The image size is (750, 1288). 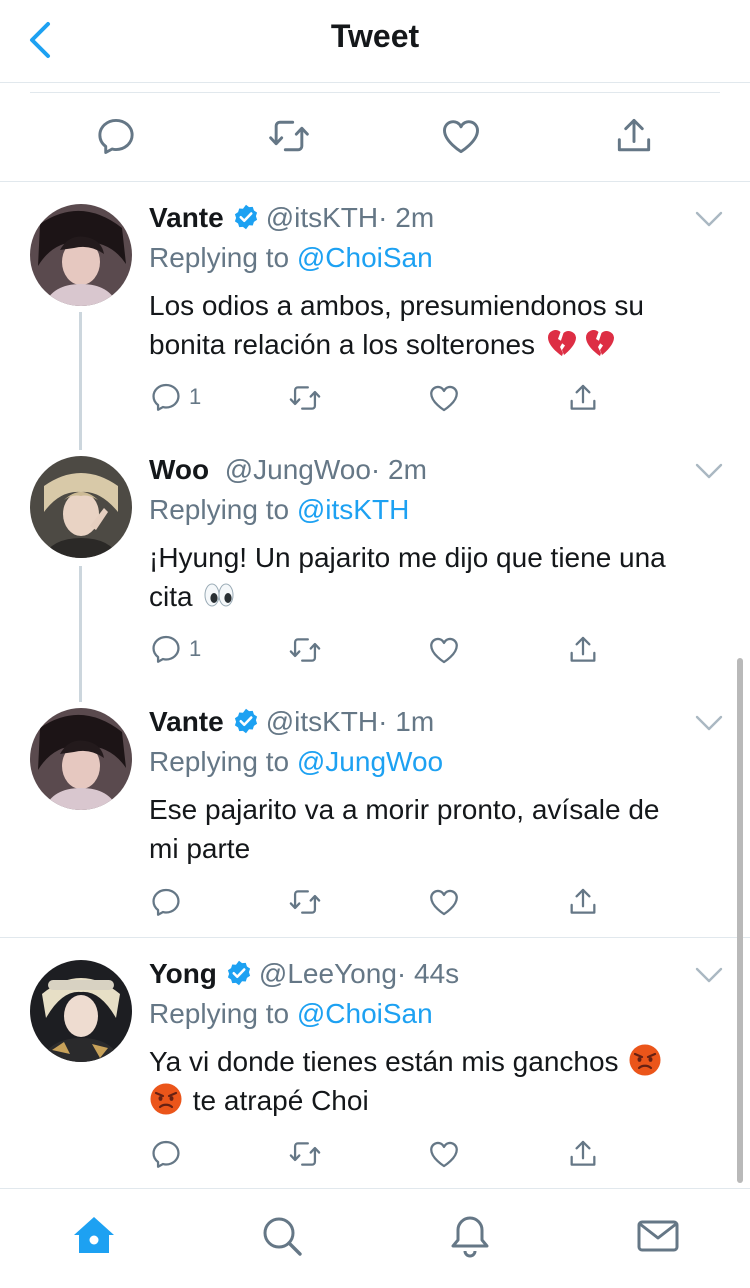 I want to click on replying-to: Replying to @JungWoo, so click(x=296, y=762).